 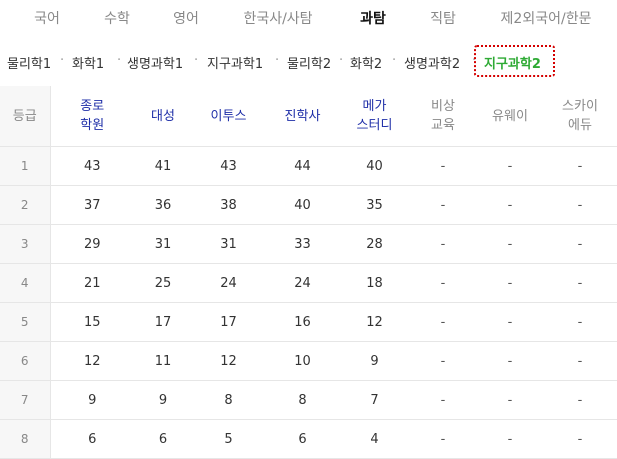 I want to click on selected-subject-highlight, so click(x=514, y=61).